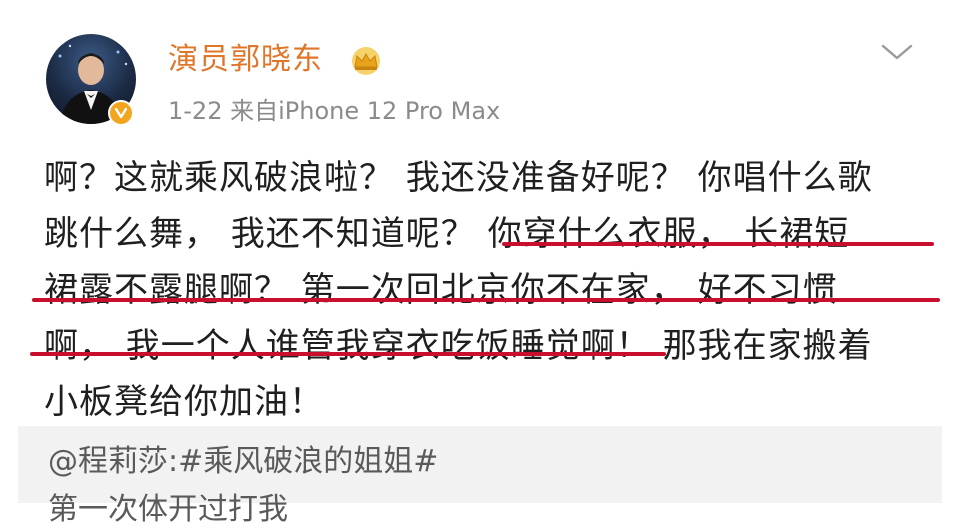 This screenshot has width=960, height=530. Describe the element at coordinates (447, 234) in the screenshot. I see `post-line: 跳什么舞， 我还不知道呢？ 你穿什么衣服， 长裙短` at that location.